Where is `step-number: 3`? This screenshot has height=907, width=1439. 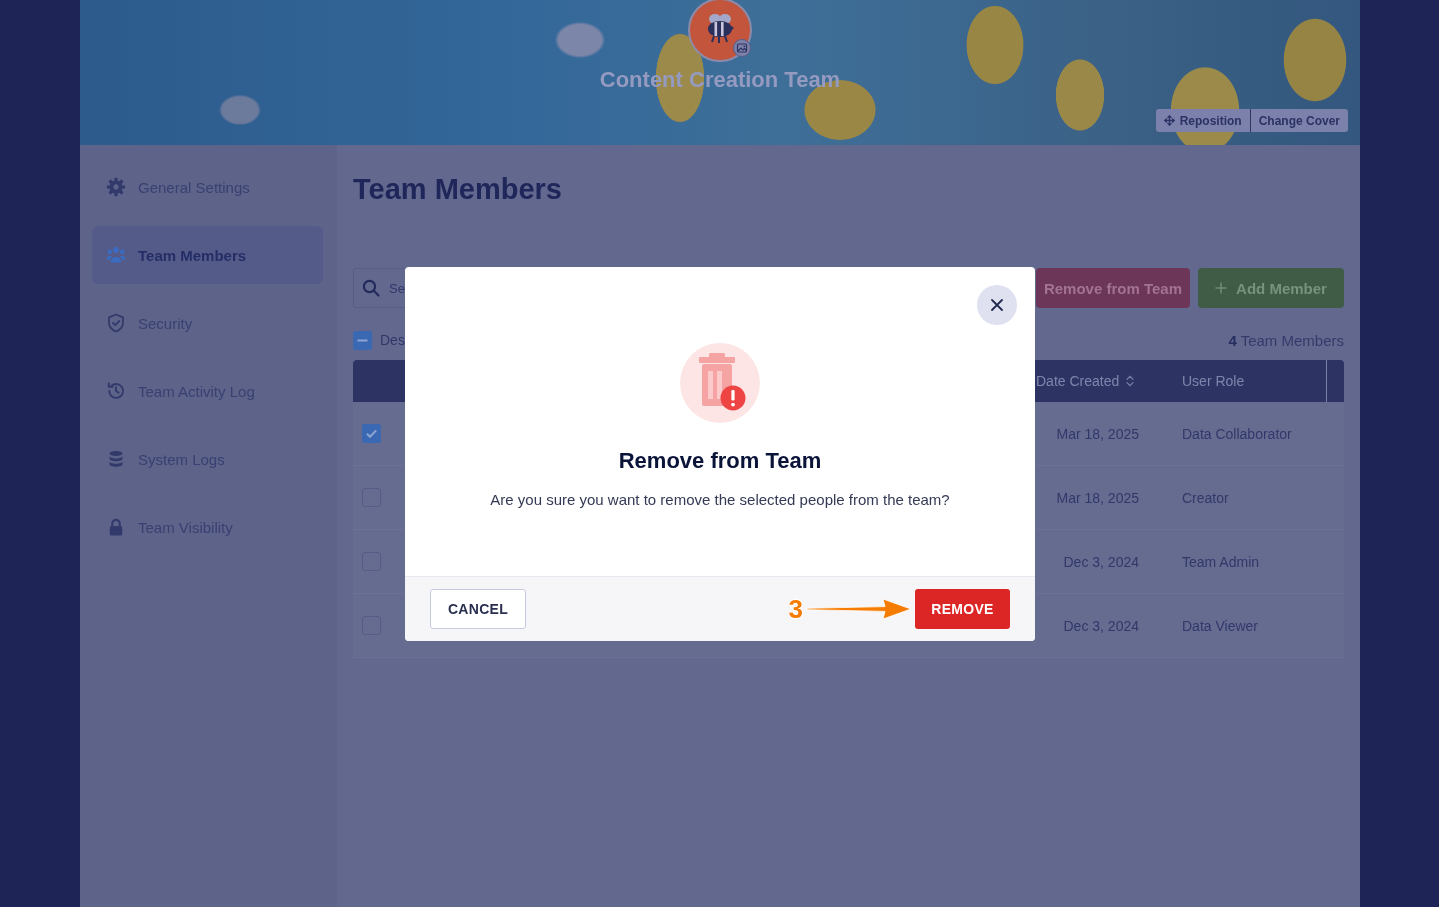 step-number: 3 is located at coordinates (795, 609).